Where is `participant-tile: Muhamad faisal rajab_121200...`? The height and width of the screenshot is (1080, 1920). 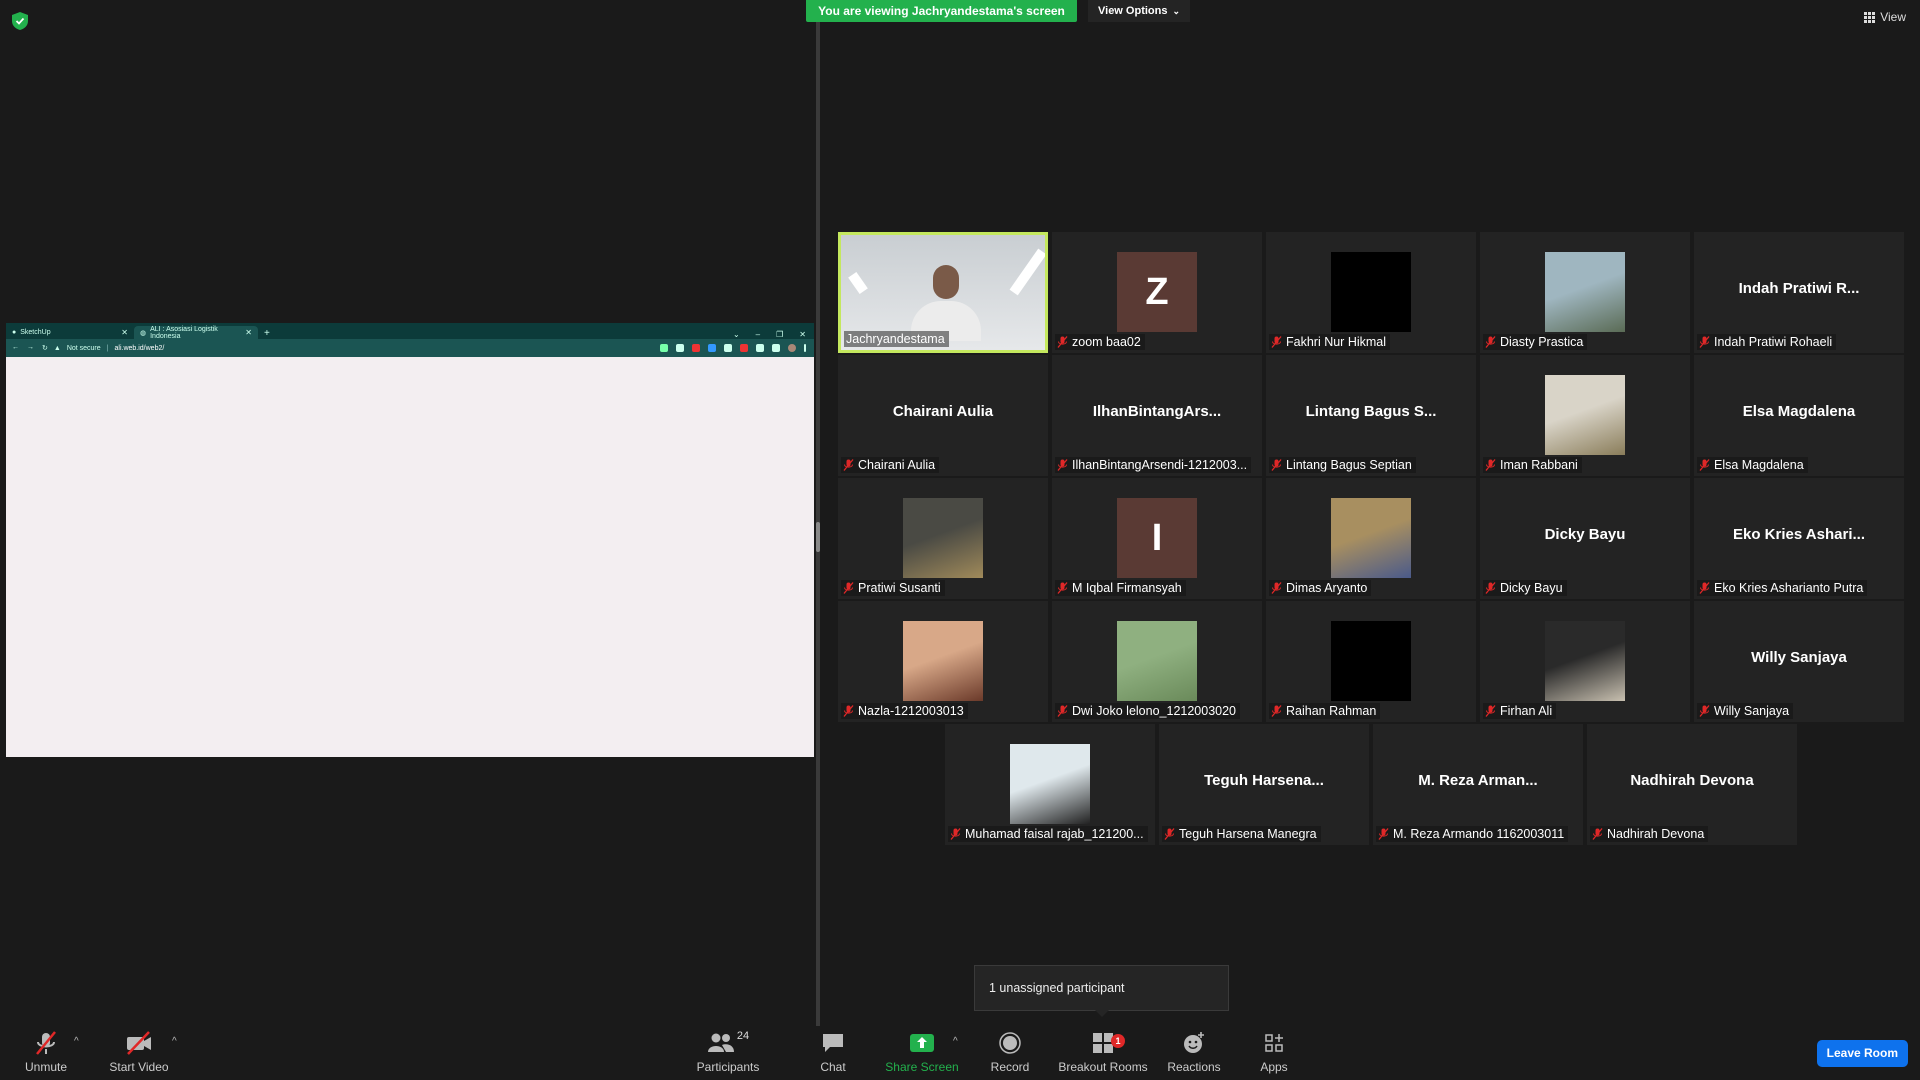
participant-tile: Muhamad faisal rajab_121200... is located at coordinates (1050, 784).